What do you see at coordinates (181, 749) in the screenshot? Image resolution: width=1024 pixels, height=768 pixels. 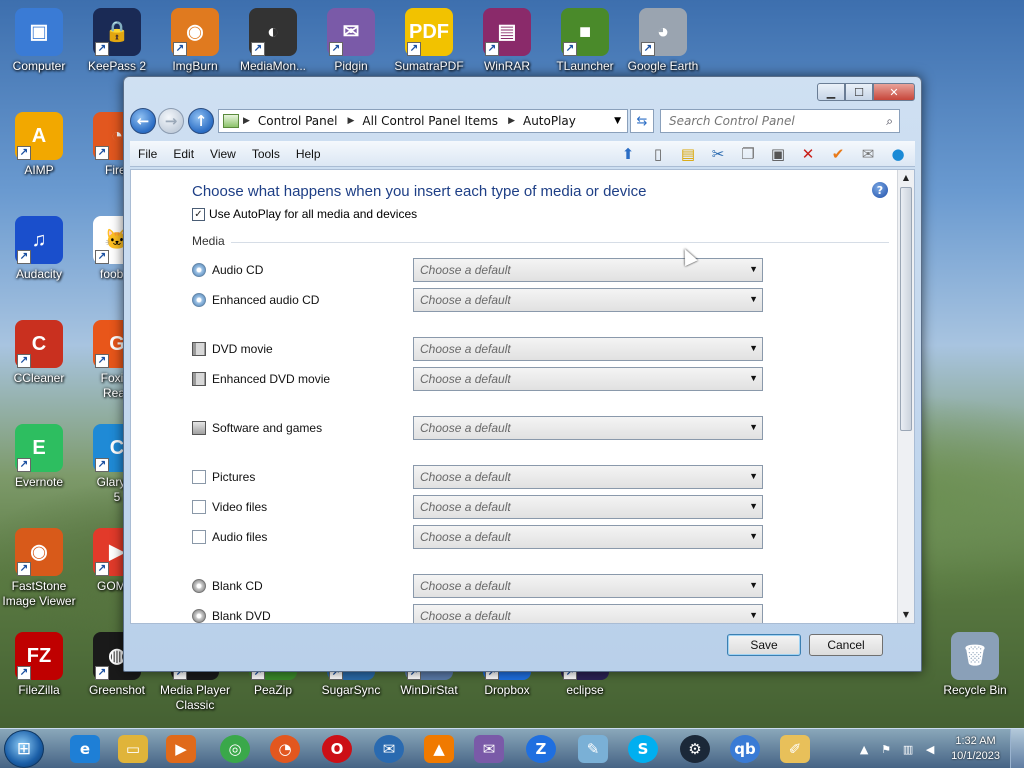 I see `media-player-icon: ▶` at bounding box center [181, 749].